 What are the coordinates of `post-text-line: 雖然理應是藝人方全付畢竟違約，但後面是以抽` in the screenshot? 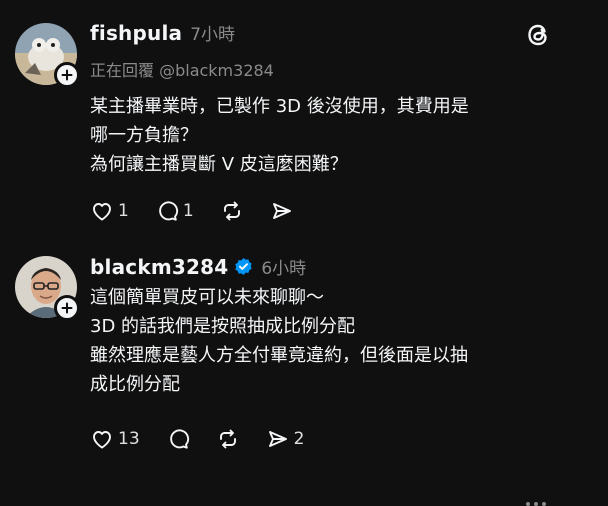 It's located at (279, 355).